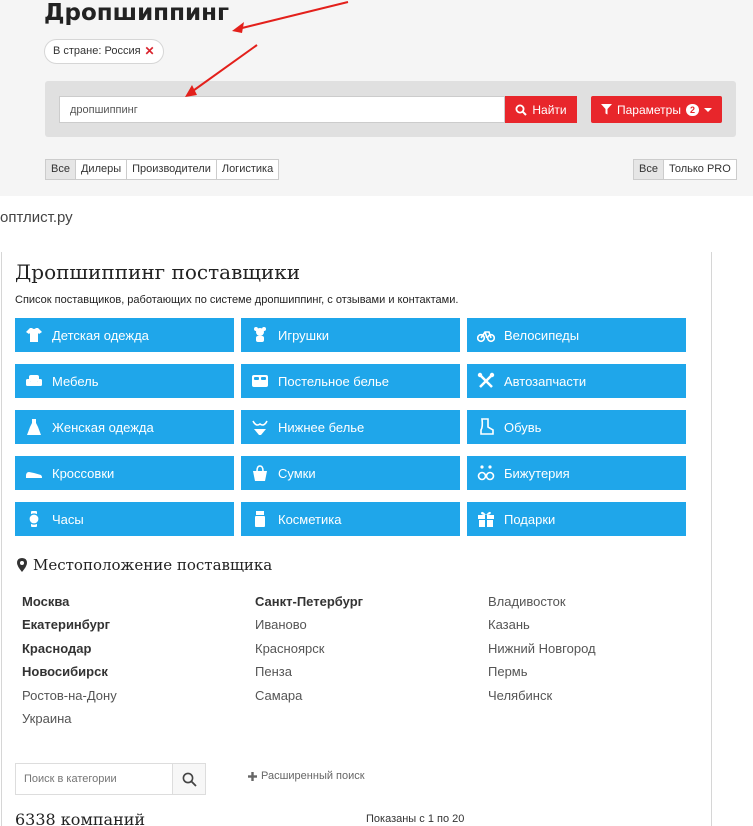  Describe the element at coordinates (576, 519) in the screenshot. I see `category-gifts: Подарки` at that location.